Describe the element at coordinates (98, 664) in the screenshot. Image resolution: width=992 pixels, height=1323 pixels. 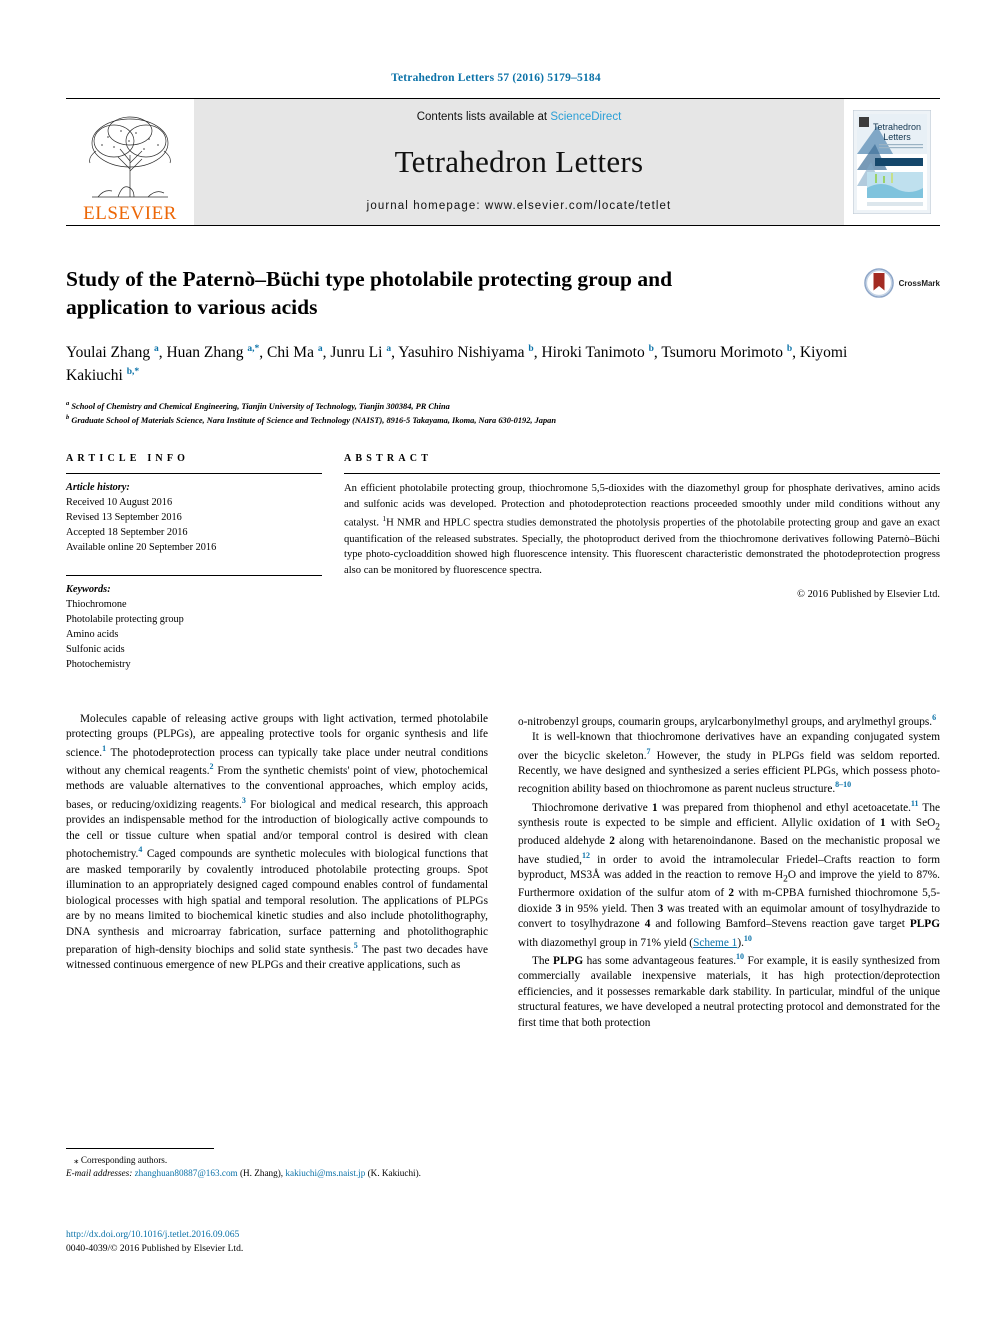
I see `keyword-item: Photochemistry` at that location.